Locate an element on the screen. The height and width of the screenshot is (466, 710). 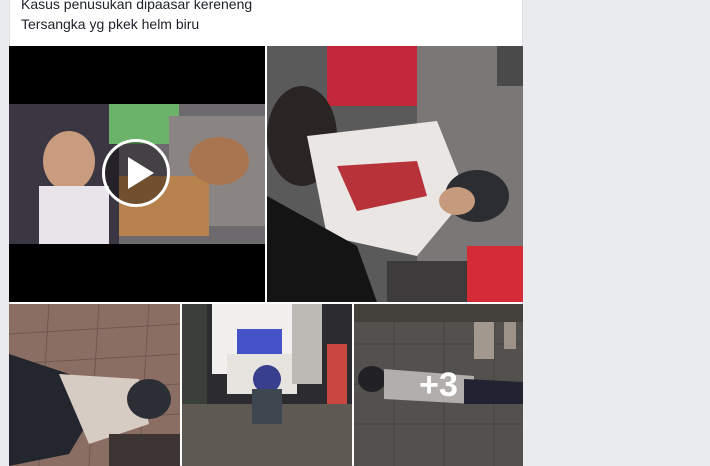
post-text-line: Kasus penusukan dipaasar kereneng is located at coordinates (137, 6).